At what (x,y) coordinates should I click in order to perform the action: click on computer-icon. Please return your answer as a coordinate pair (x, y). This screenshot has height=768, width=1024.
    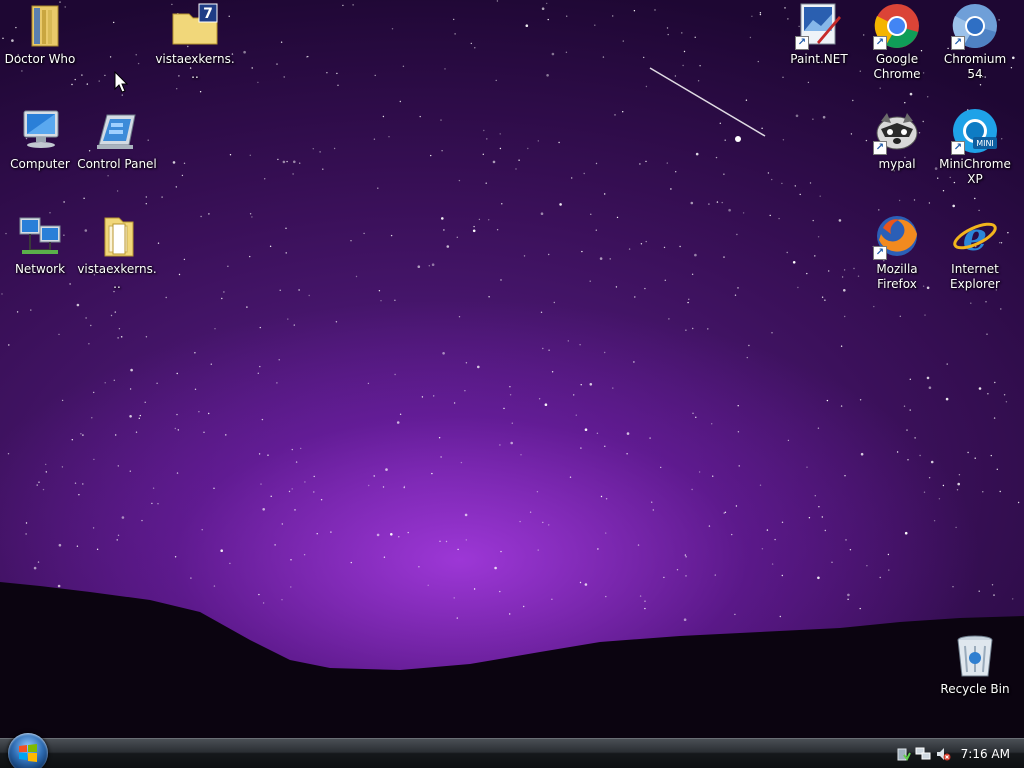
    Looking at the image, I should click on (40, 131).